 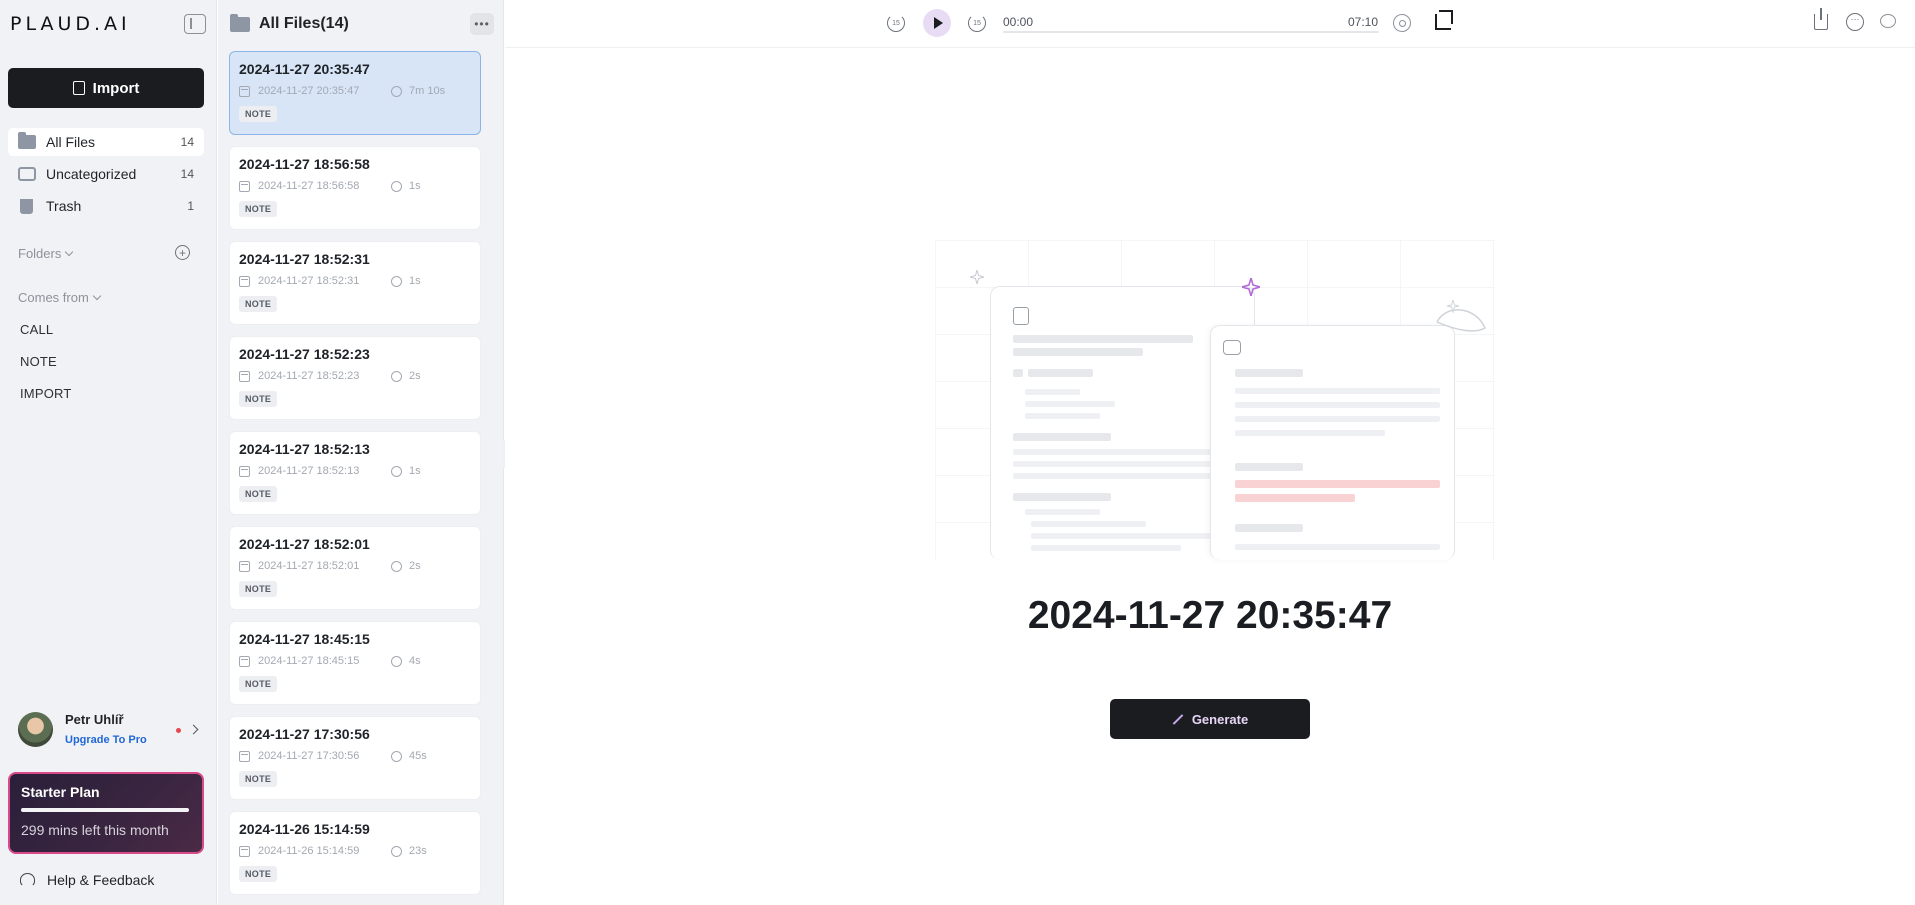 I want to click on import-button: Import, so click(x=106, y=88).